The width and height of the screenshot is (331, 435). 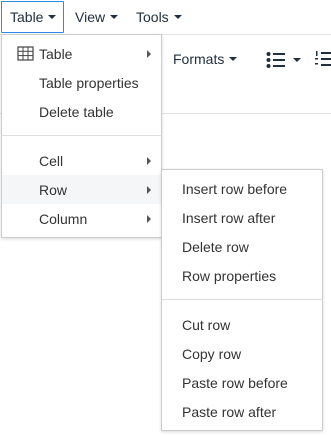 I want to click on menu-item-label: Insert row before, so click(x=235, y=188).